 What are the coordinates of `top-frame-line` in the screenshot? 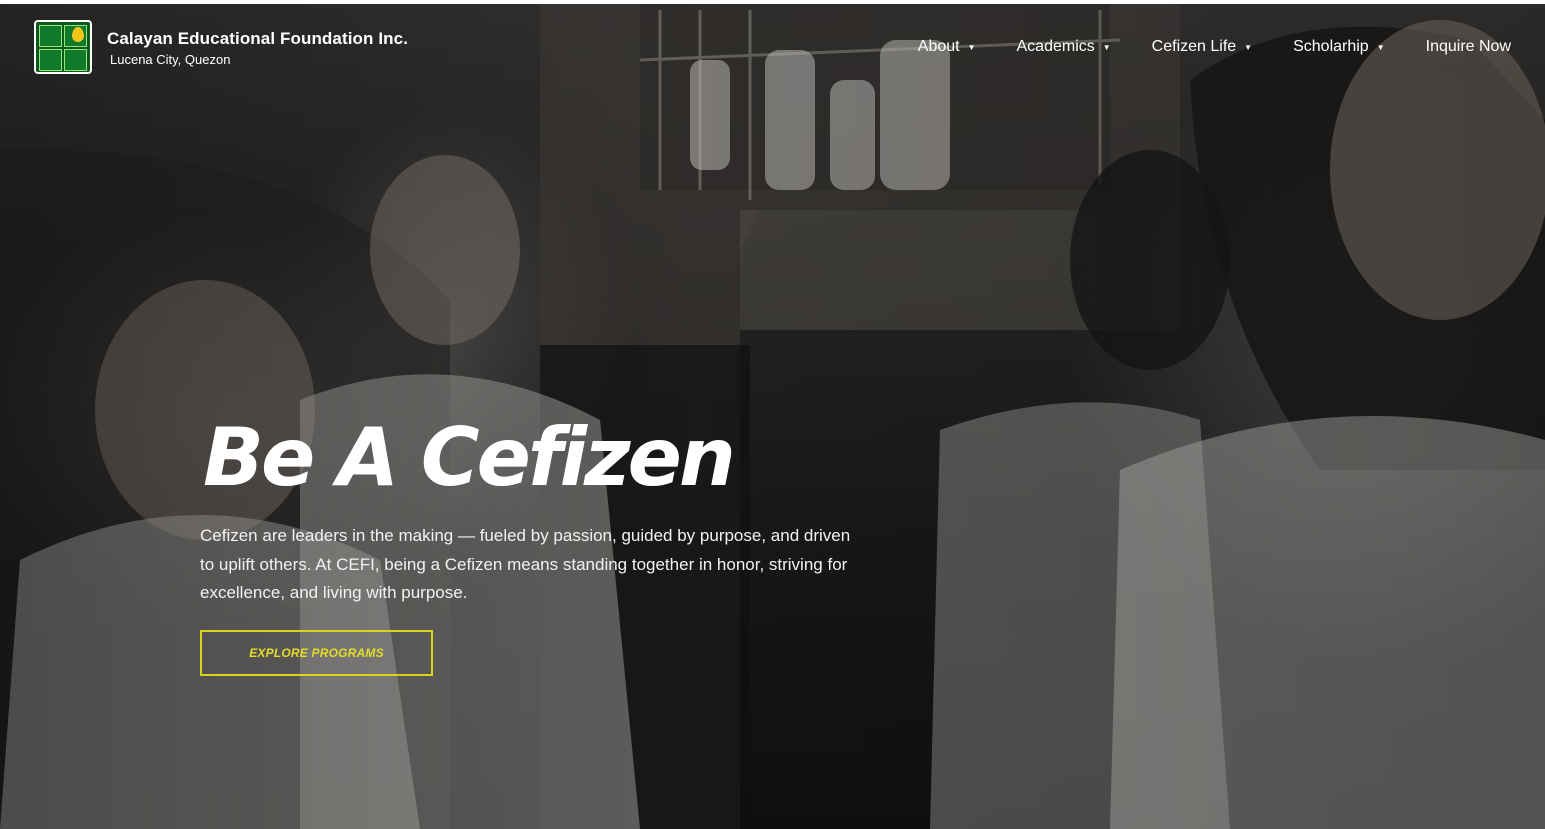 It's located at (772, 2).